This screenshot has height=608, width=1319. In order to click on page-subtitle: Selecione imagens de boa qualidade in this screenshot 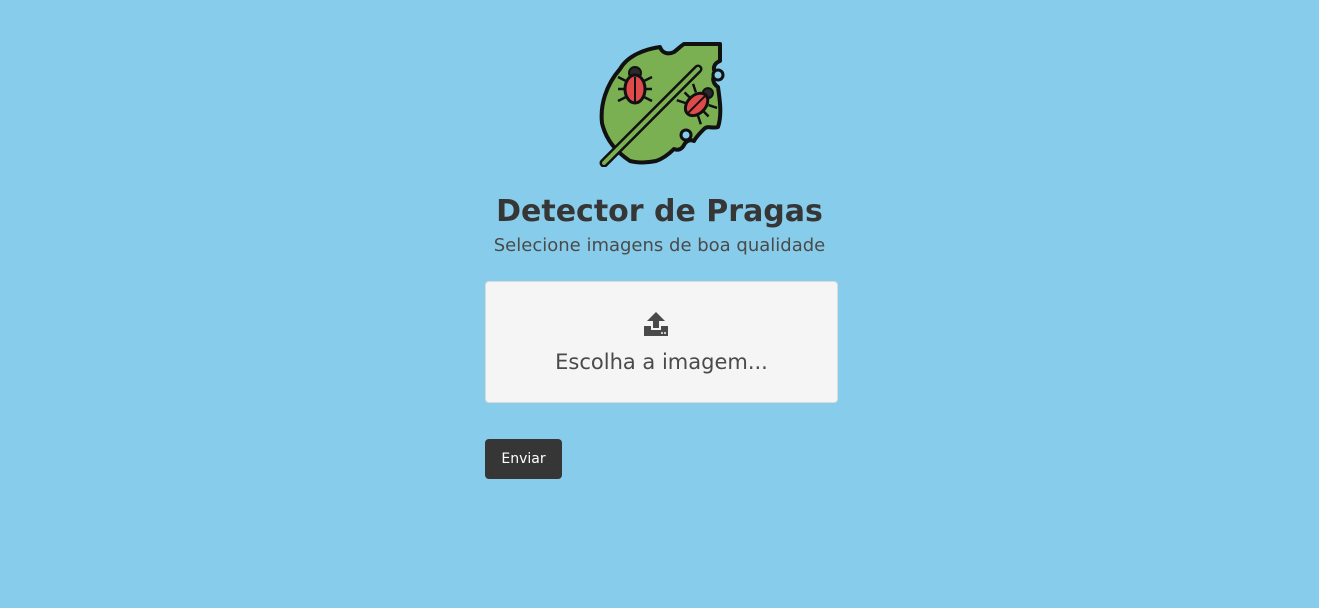, I will do `click(659, 245)`.